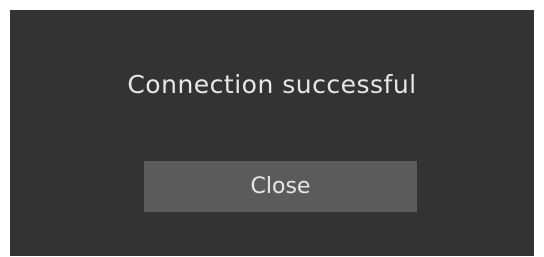  Describe the element at coordinates (280, 186) in the screenshot. I see `close-button: Close` at that location.